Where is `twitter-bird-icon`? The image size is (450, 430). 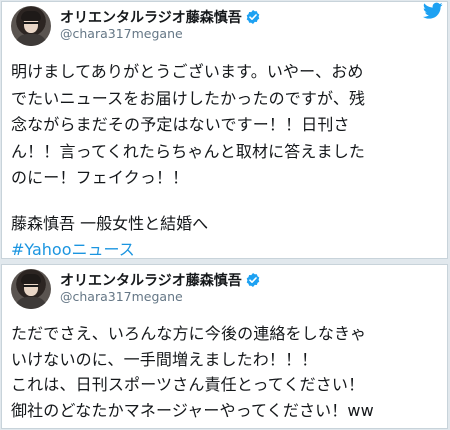
twitter-bird-icon is located at coordinates (433, 11).